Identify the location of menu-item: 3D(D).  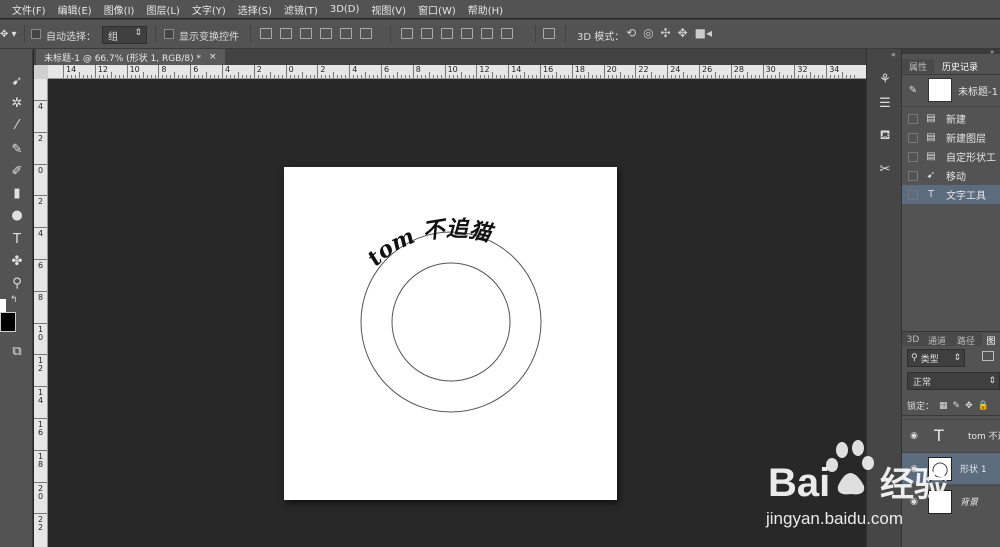
(345, 9).